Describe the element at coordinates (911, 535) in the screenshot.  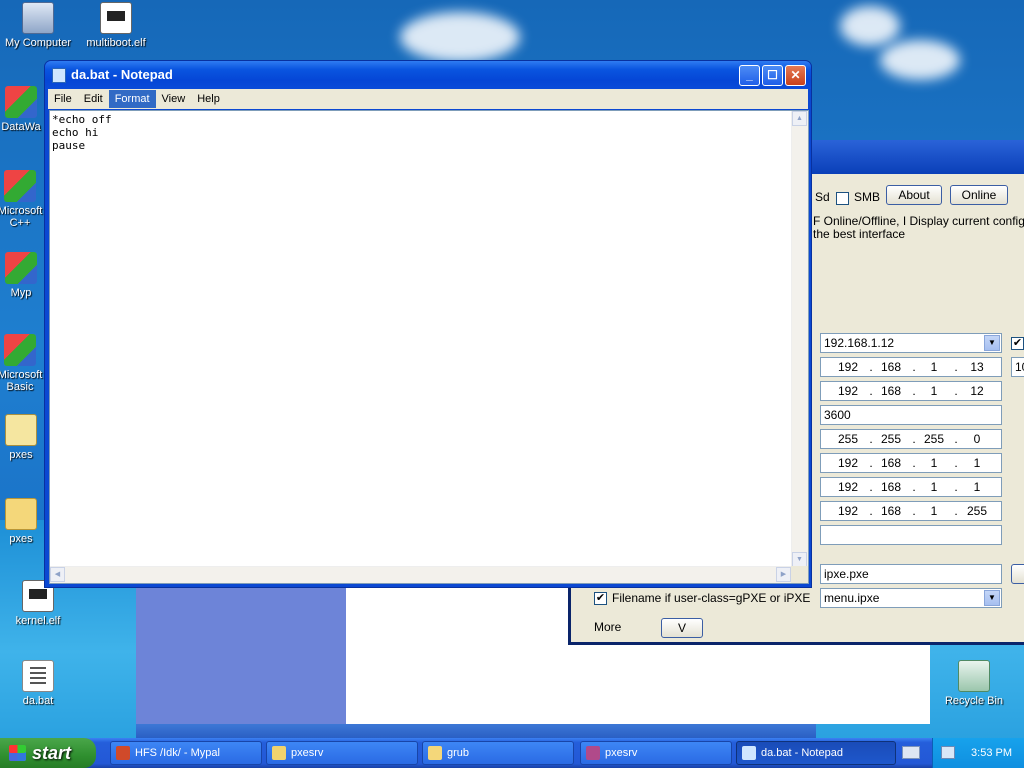
I see `empty-field` at that location.